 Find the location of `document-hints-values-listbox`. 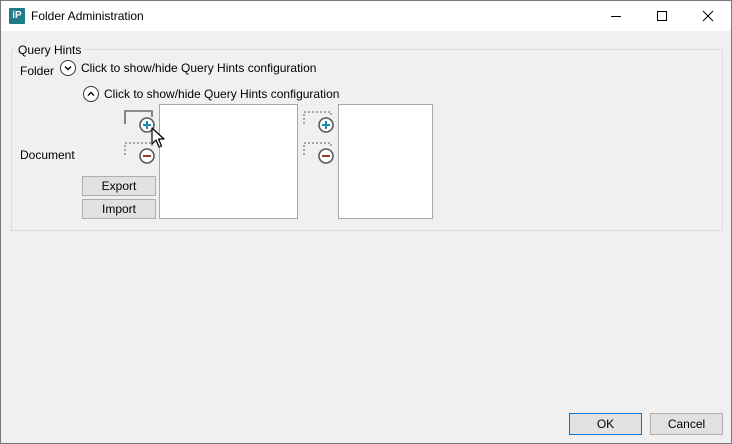

document-hints-values-listbox is located at coordinates (385, 161).